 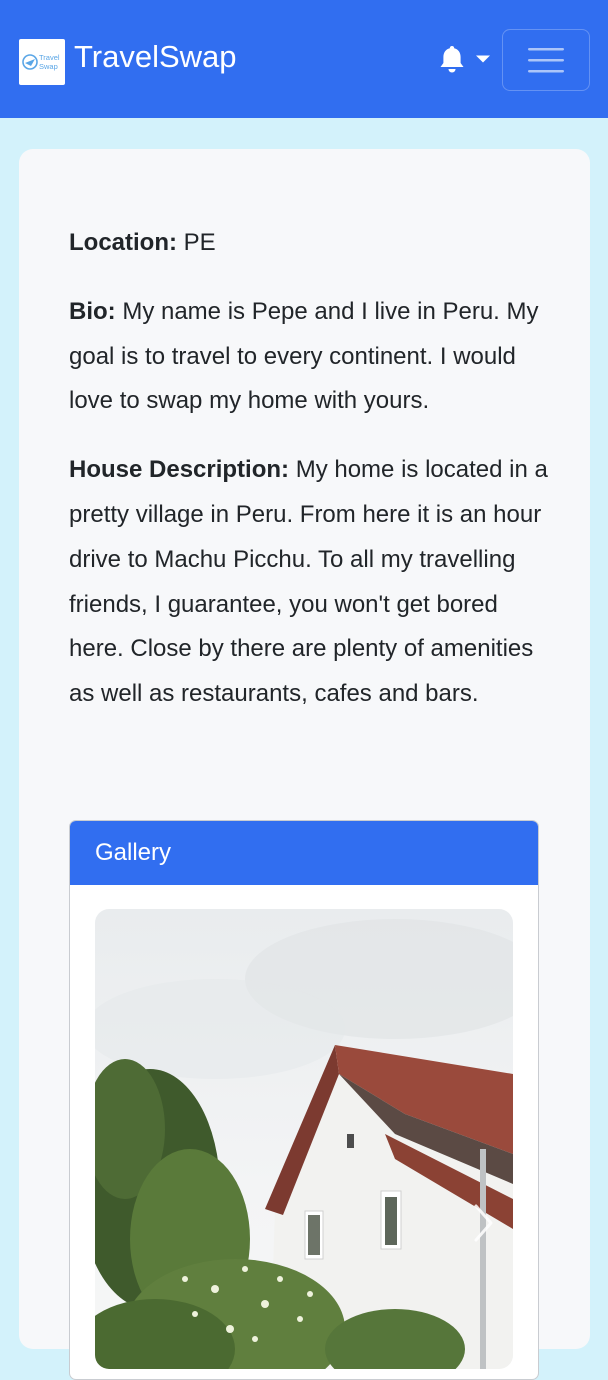 I want to click on brand-logo: Travel Swap, so click(x=42, y=62).